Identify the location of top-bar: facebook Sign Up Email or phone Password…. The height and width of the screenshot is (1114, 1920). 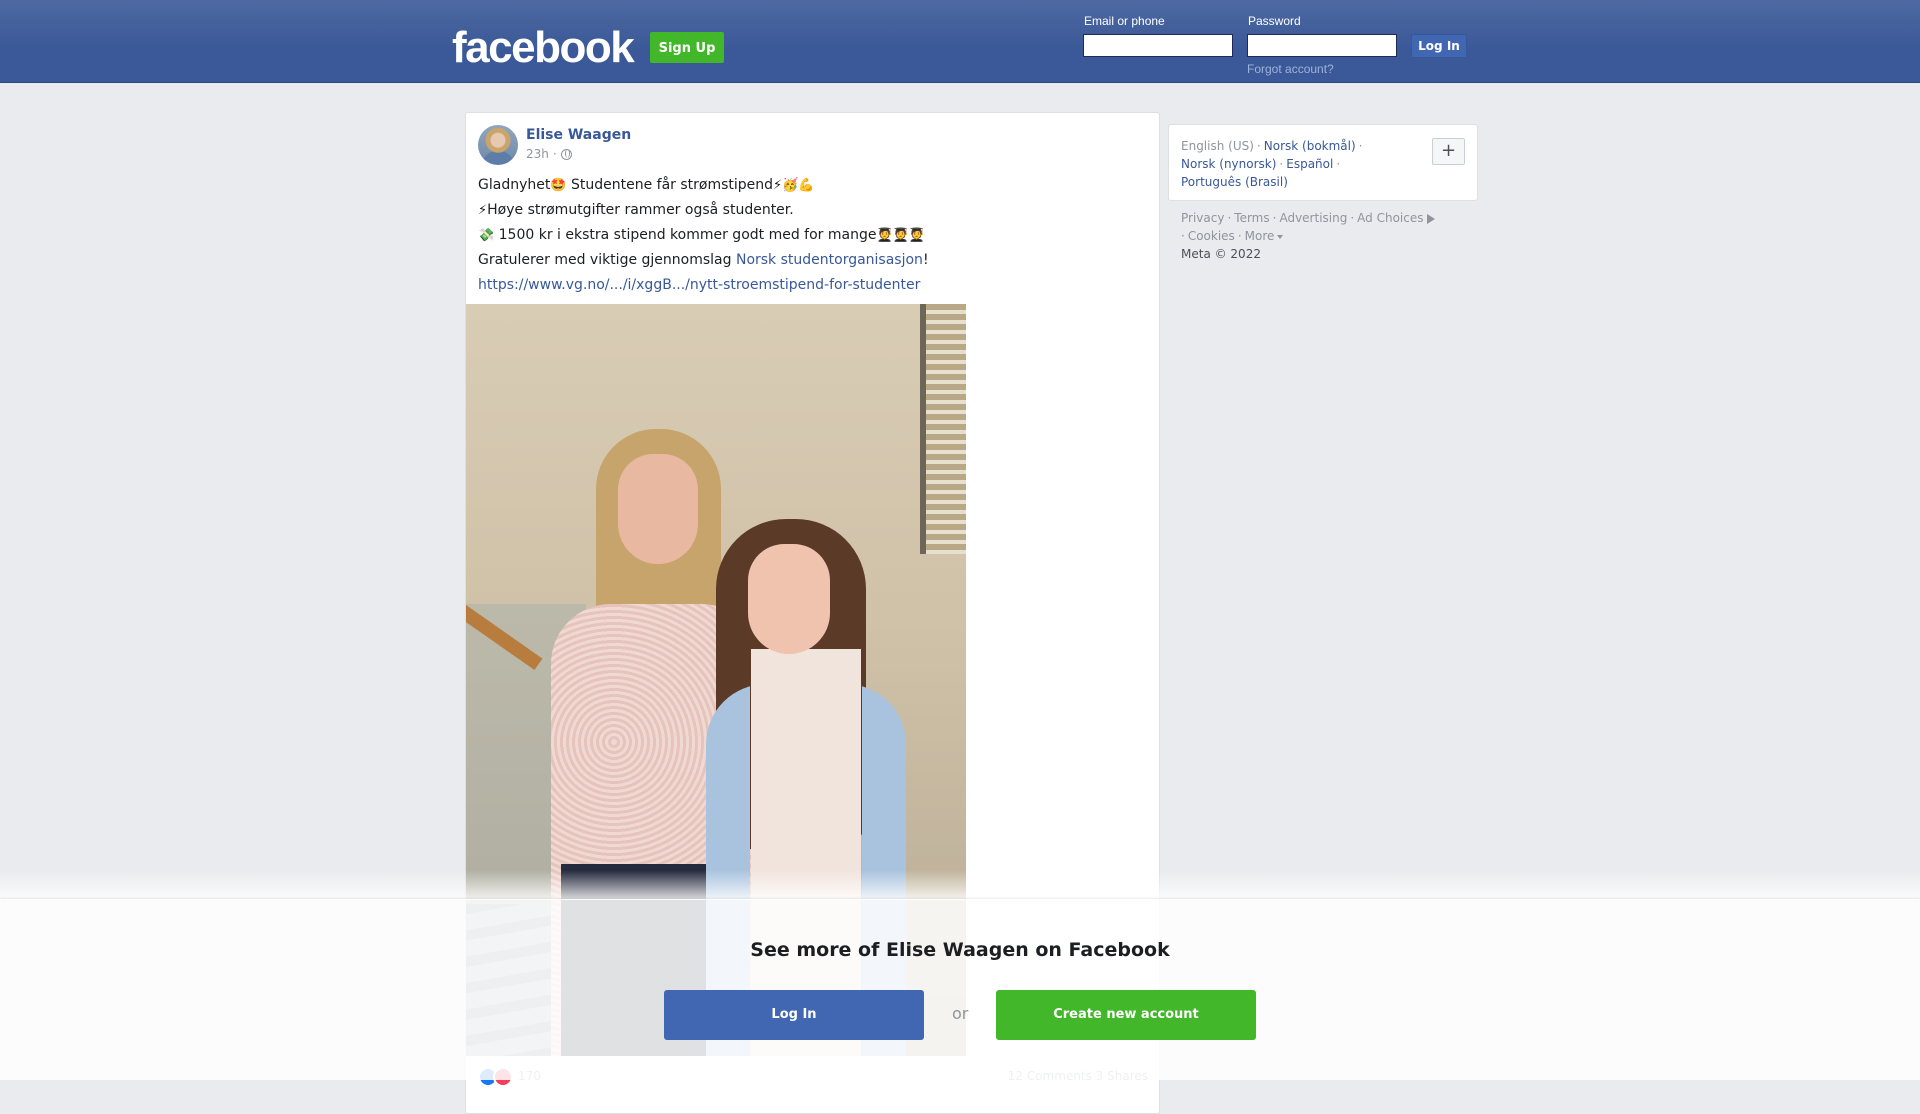
(960, 41).